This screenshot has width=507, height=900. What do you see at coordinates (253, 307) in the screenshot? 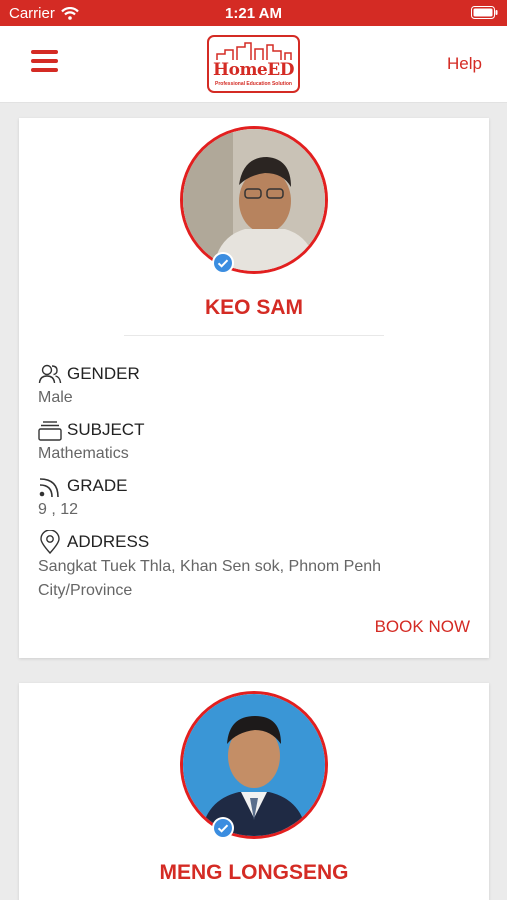
I see `tutor-name: KEO SAM` at bounding box center [253, 307].